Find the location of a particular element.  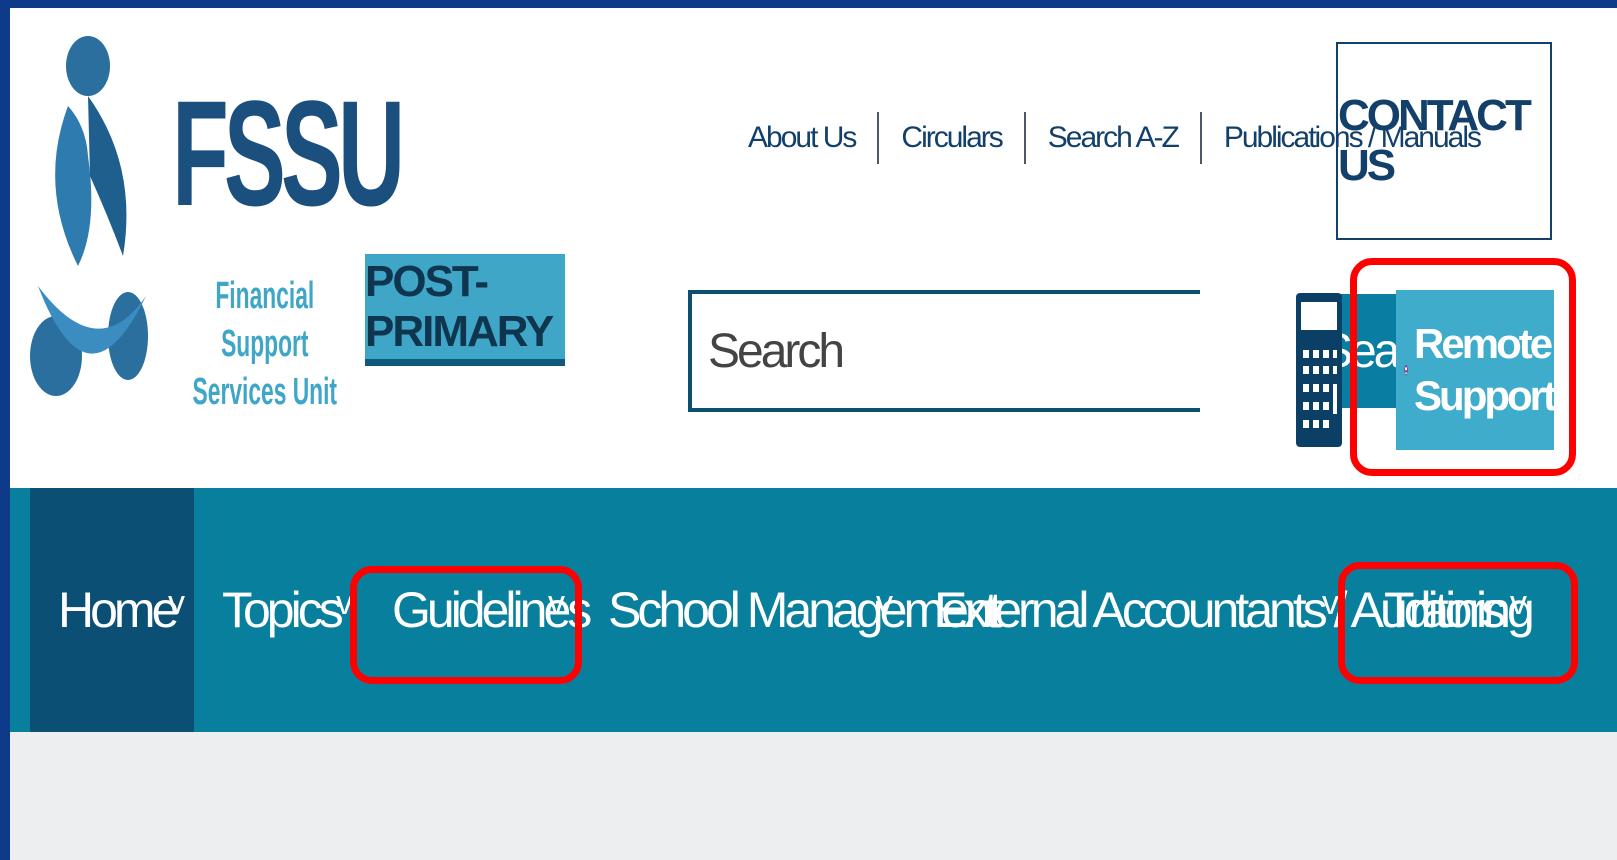

brand-subtitle-line2: Services Unit is located at coordinates (265, 392).